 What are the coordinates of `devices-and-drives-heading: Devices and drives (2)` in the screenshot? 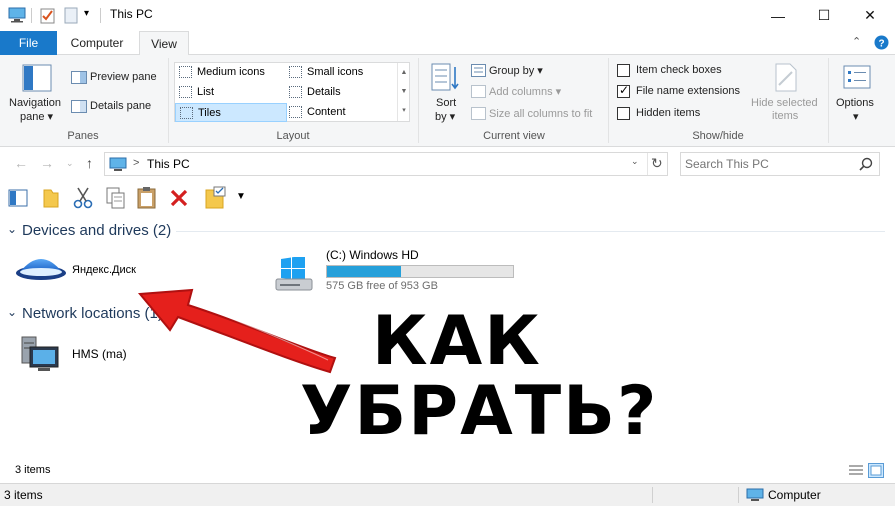 It's located at (96, 230).